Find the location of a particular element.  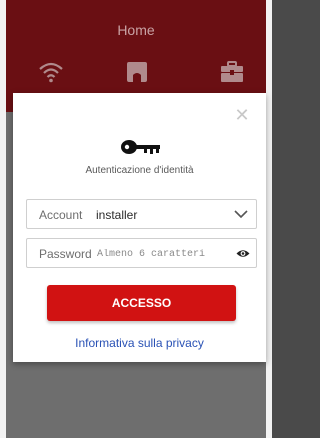

privacy-link: Informativa sulla privacy is located at coordinates (139, 343).